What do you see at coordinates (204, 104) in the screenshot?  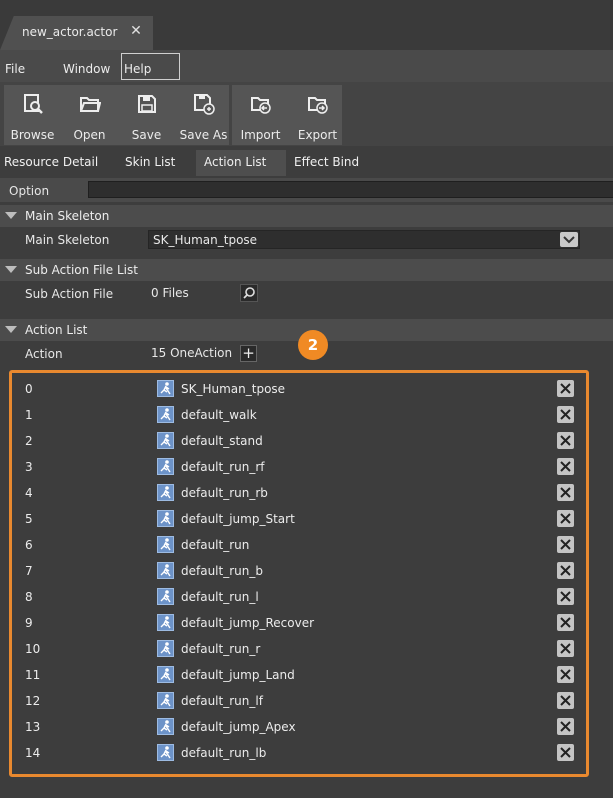 I see `save-as-icon` at bounding box center [204, 104].